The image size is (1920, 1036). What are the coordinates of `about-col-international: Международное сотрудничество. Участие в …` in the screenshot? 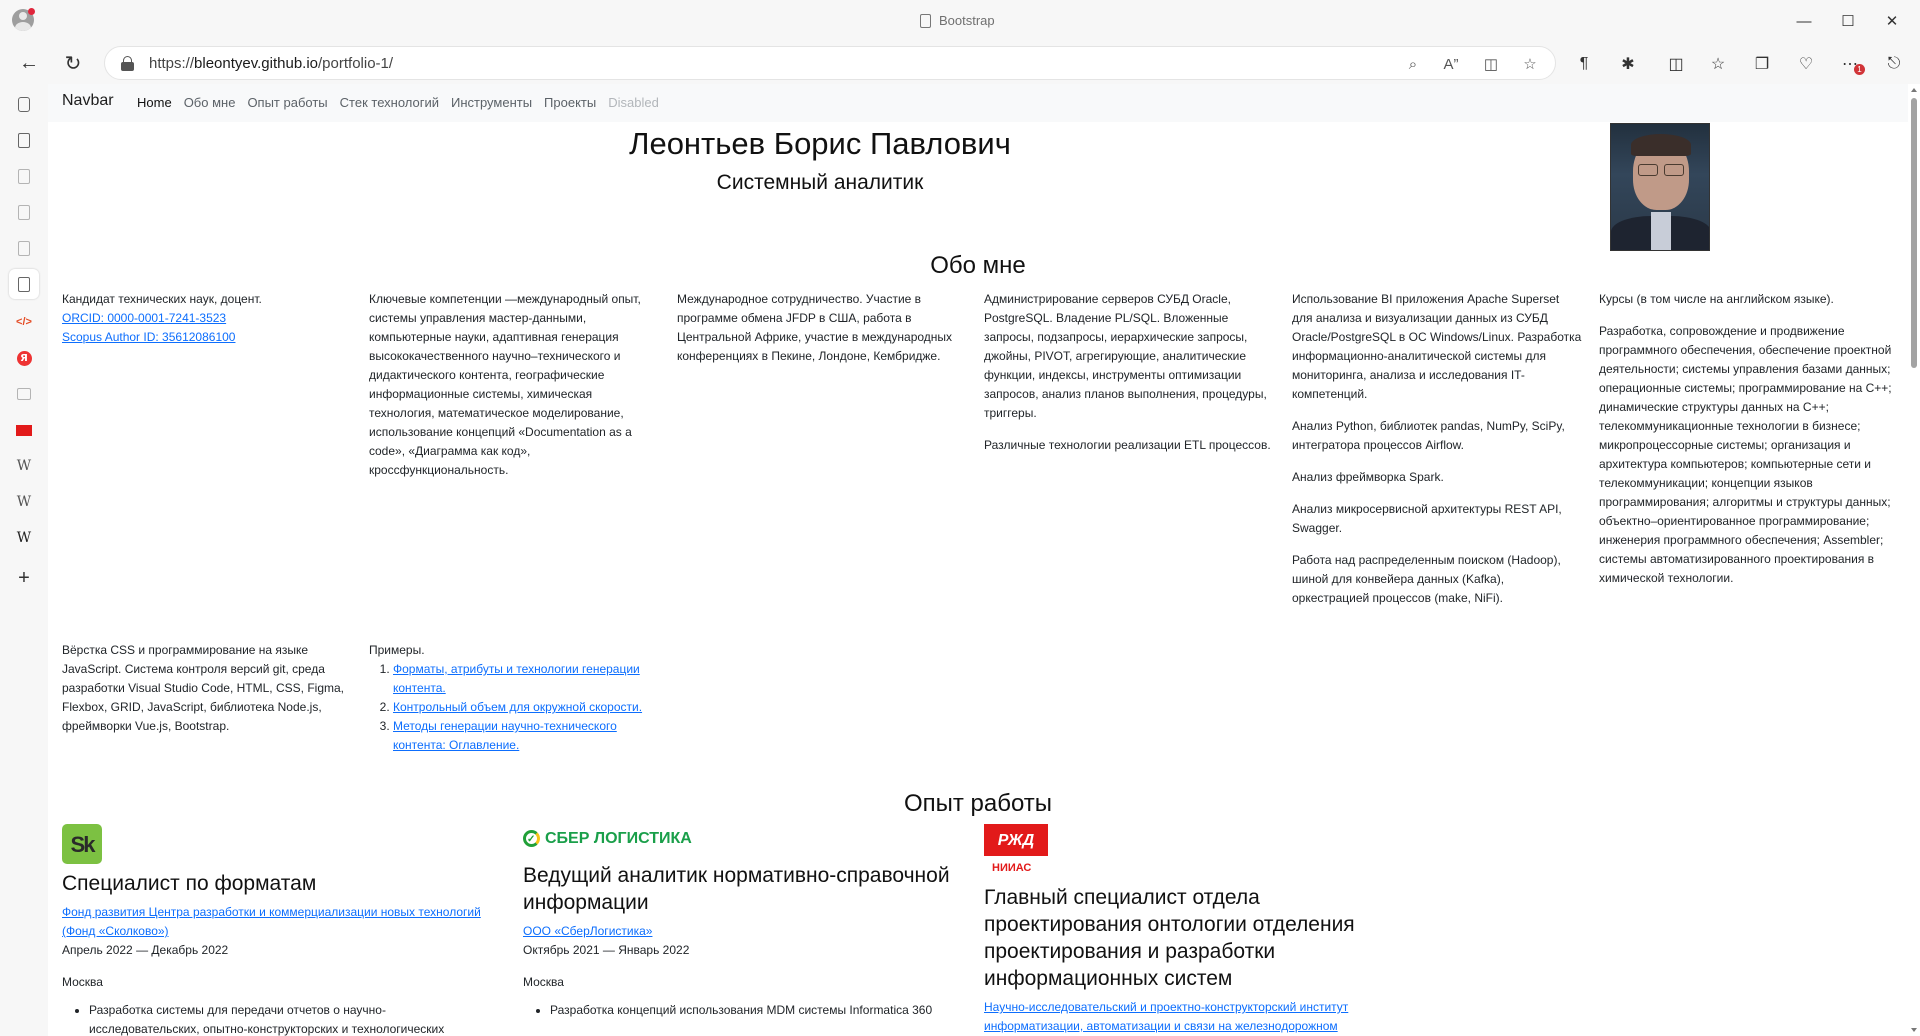 It's located at (822, 334).